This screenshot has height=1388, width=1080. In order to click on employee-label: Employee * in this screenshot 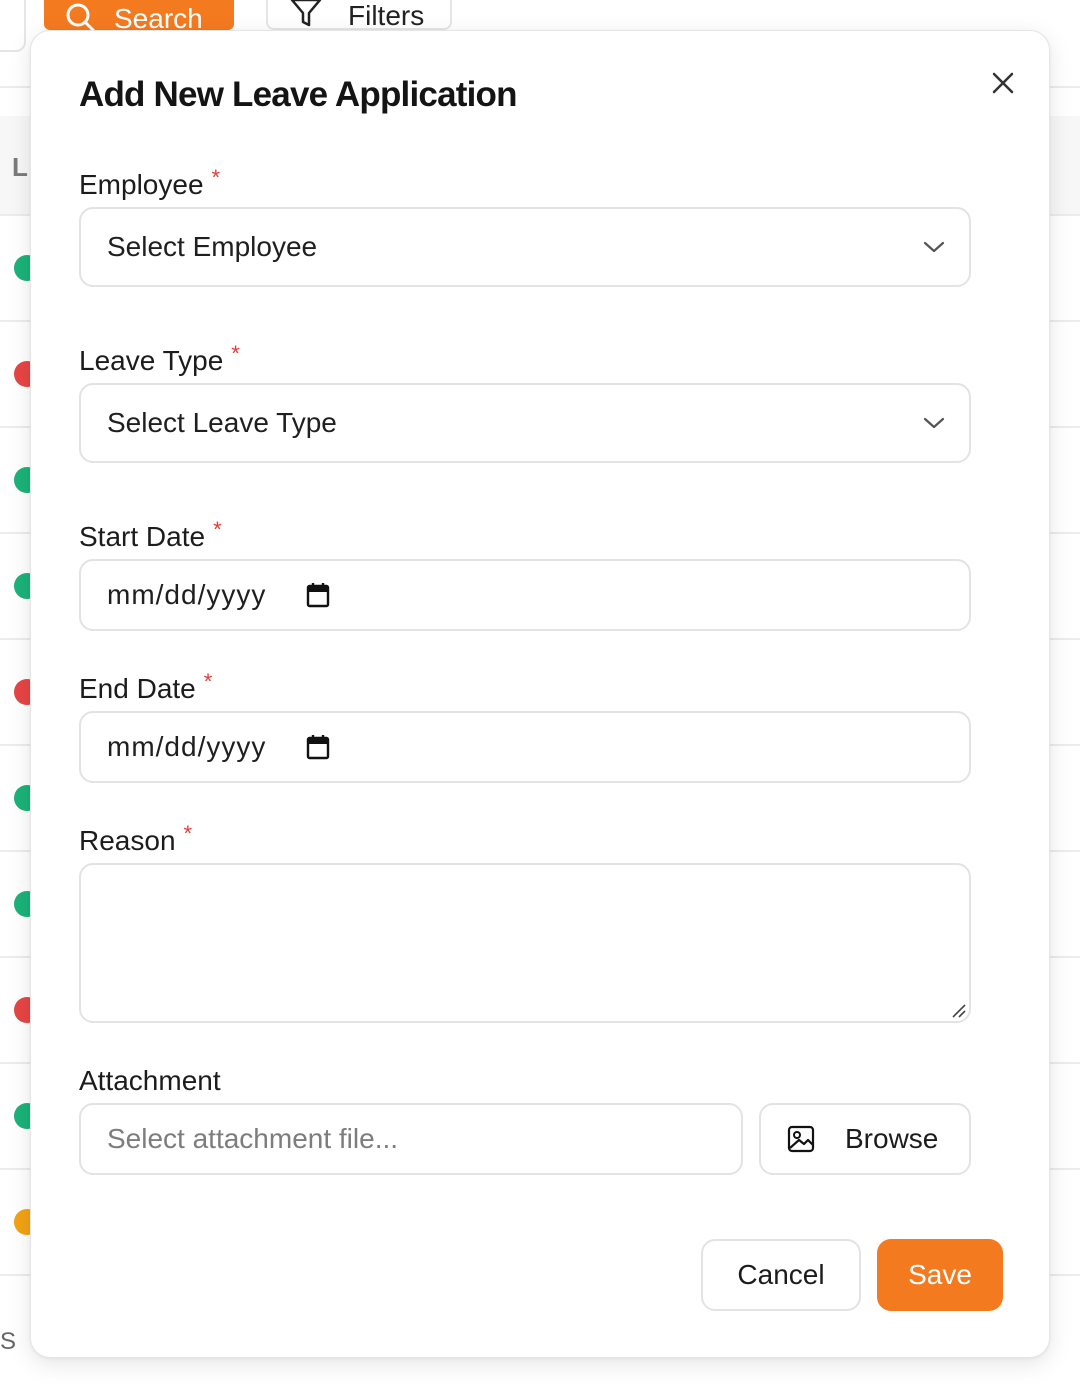, I will do `click(149, 183)`.